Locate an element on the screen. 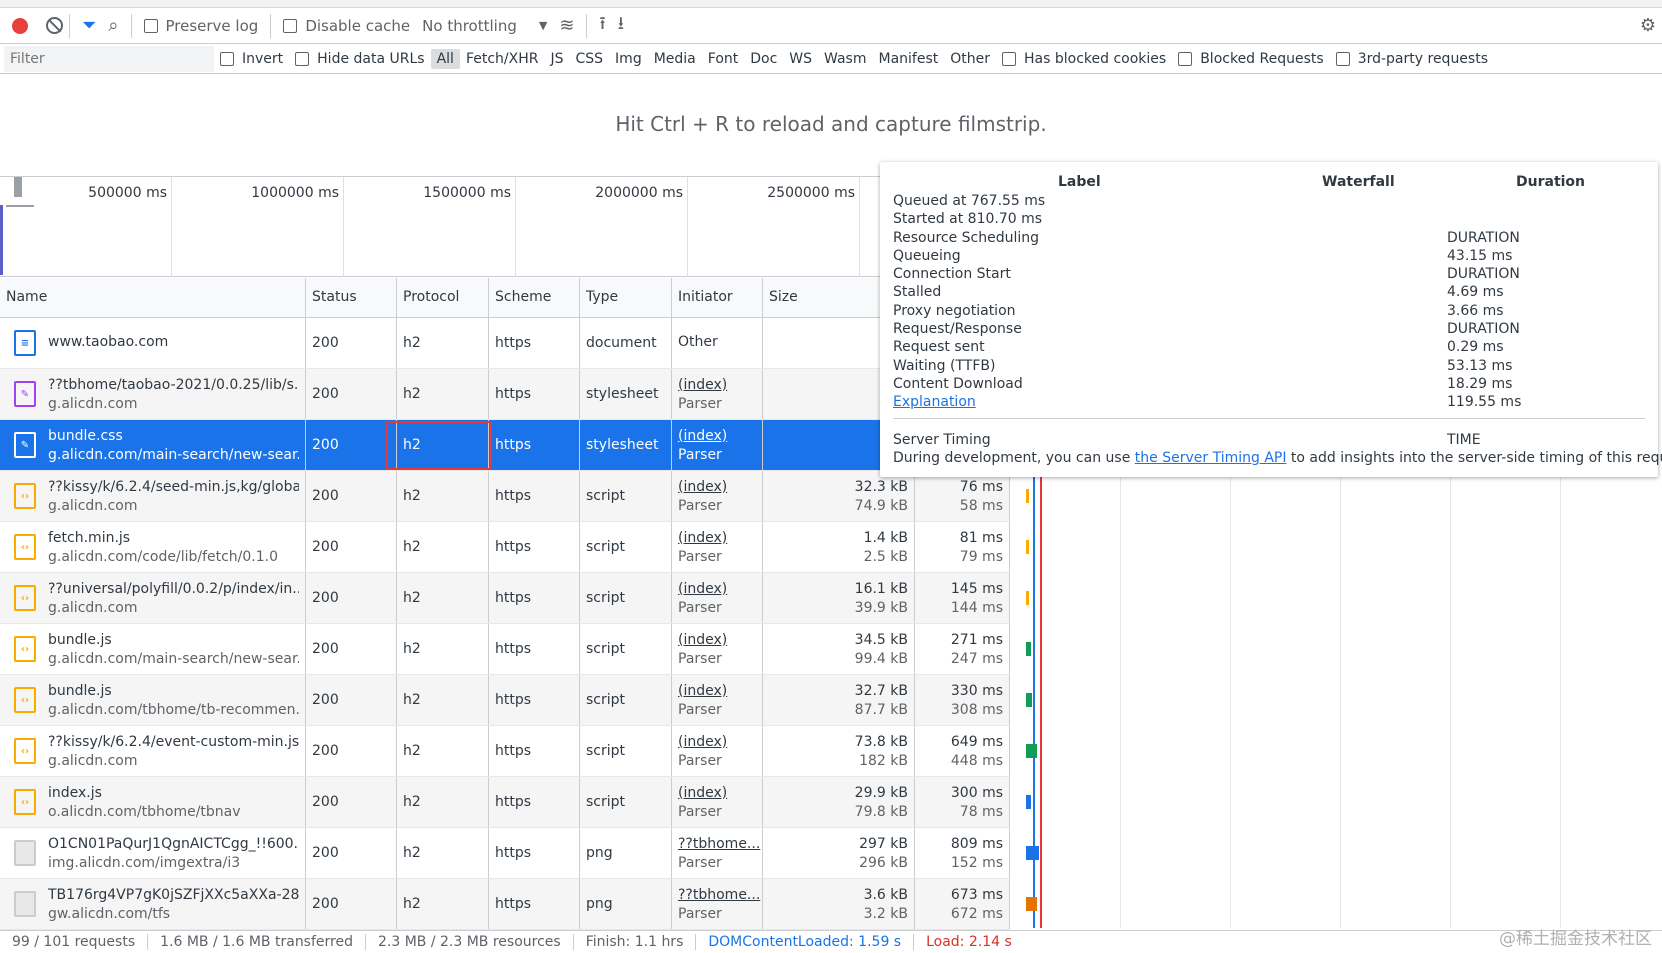 The height and width of the screenshot is (953, 1662). explanation-link: Explanation is located at coordinates (969, 402).